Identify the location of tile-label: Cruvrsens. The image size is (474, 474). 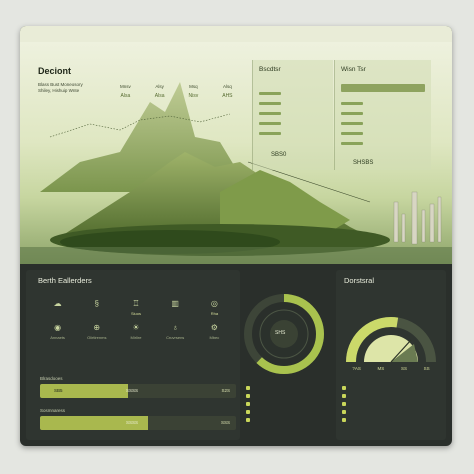
(175, 337).